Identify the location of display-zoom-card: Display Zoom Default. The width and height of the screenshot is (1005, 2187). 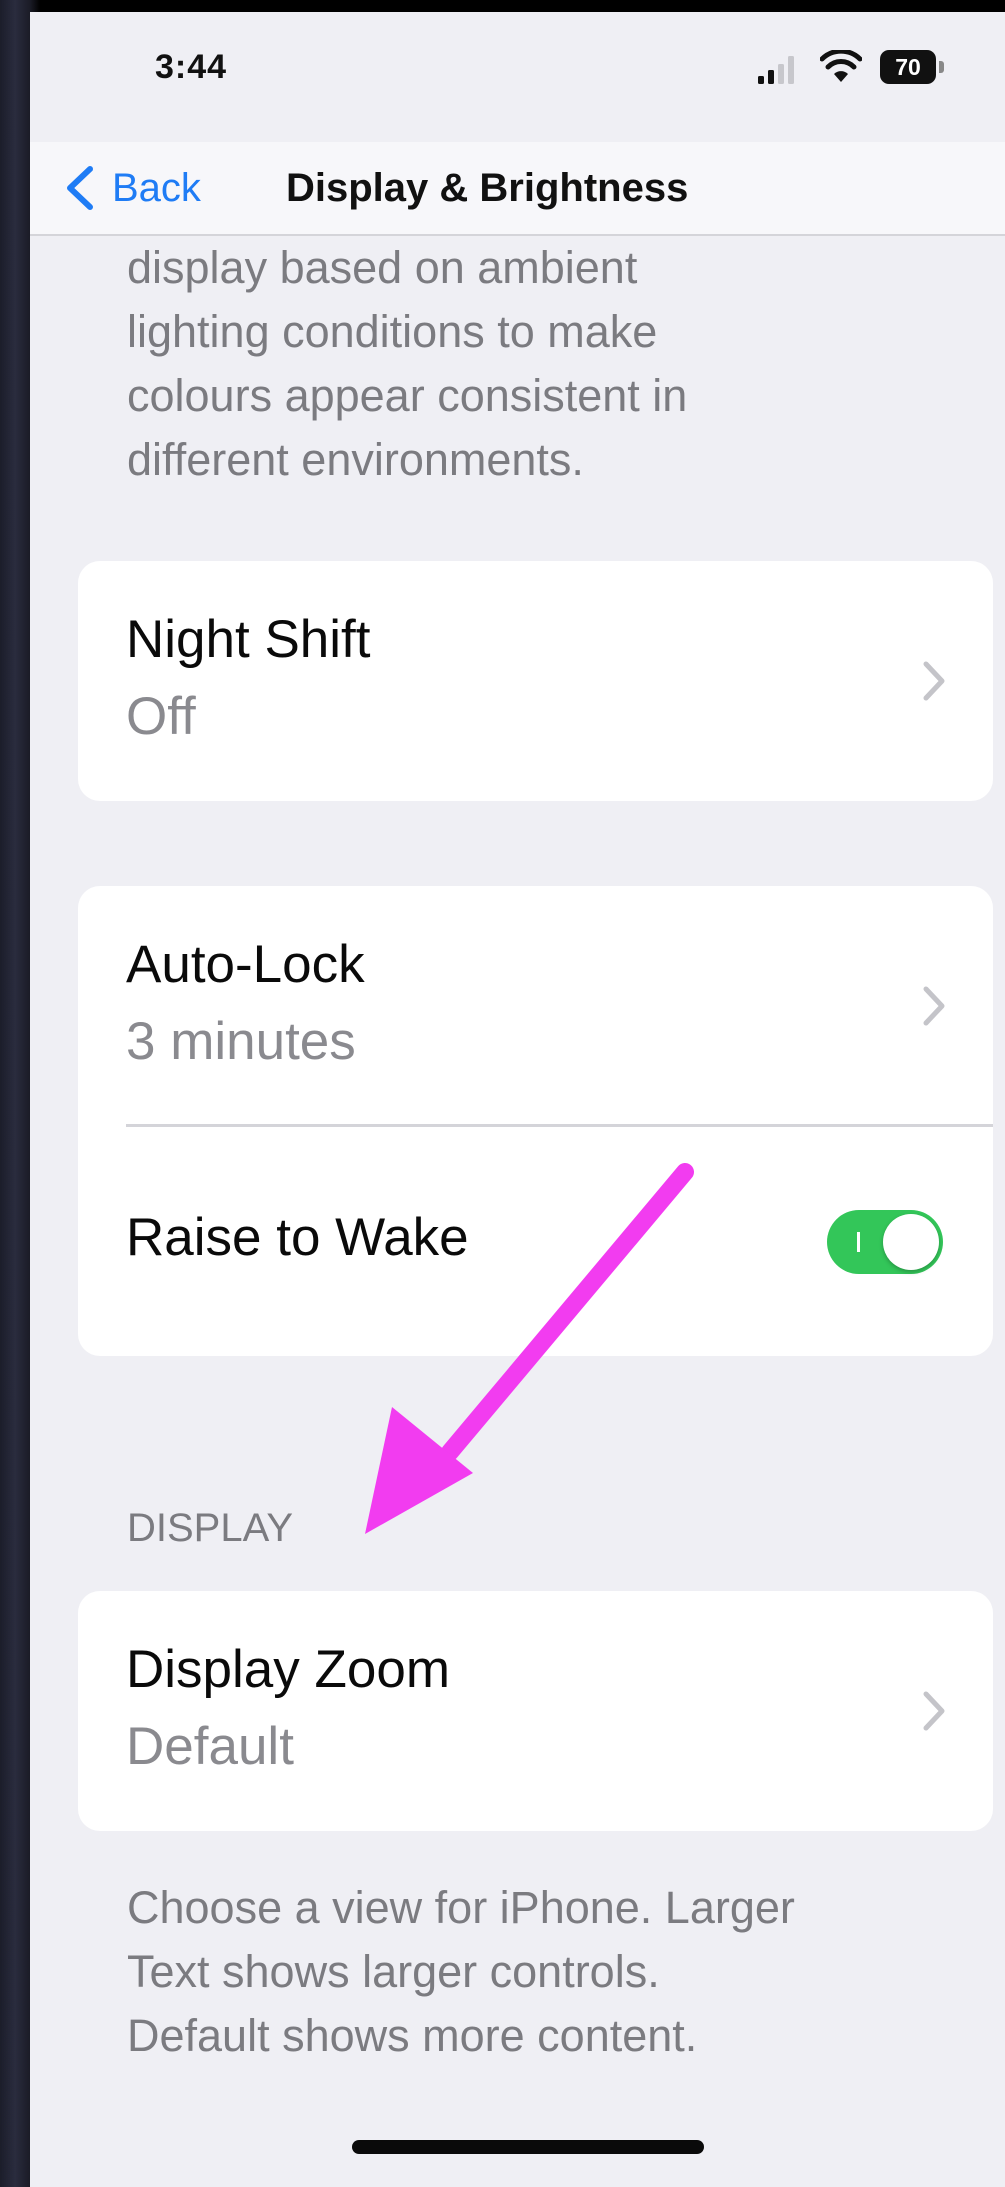
(535, 1711).